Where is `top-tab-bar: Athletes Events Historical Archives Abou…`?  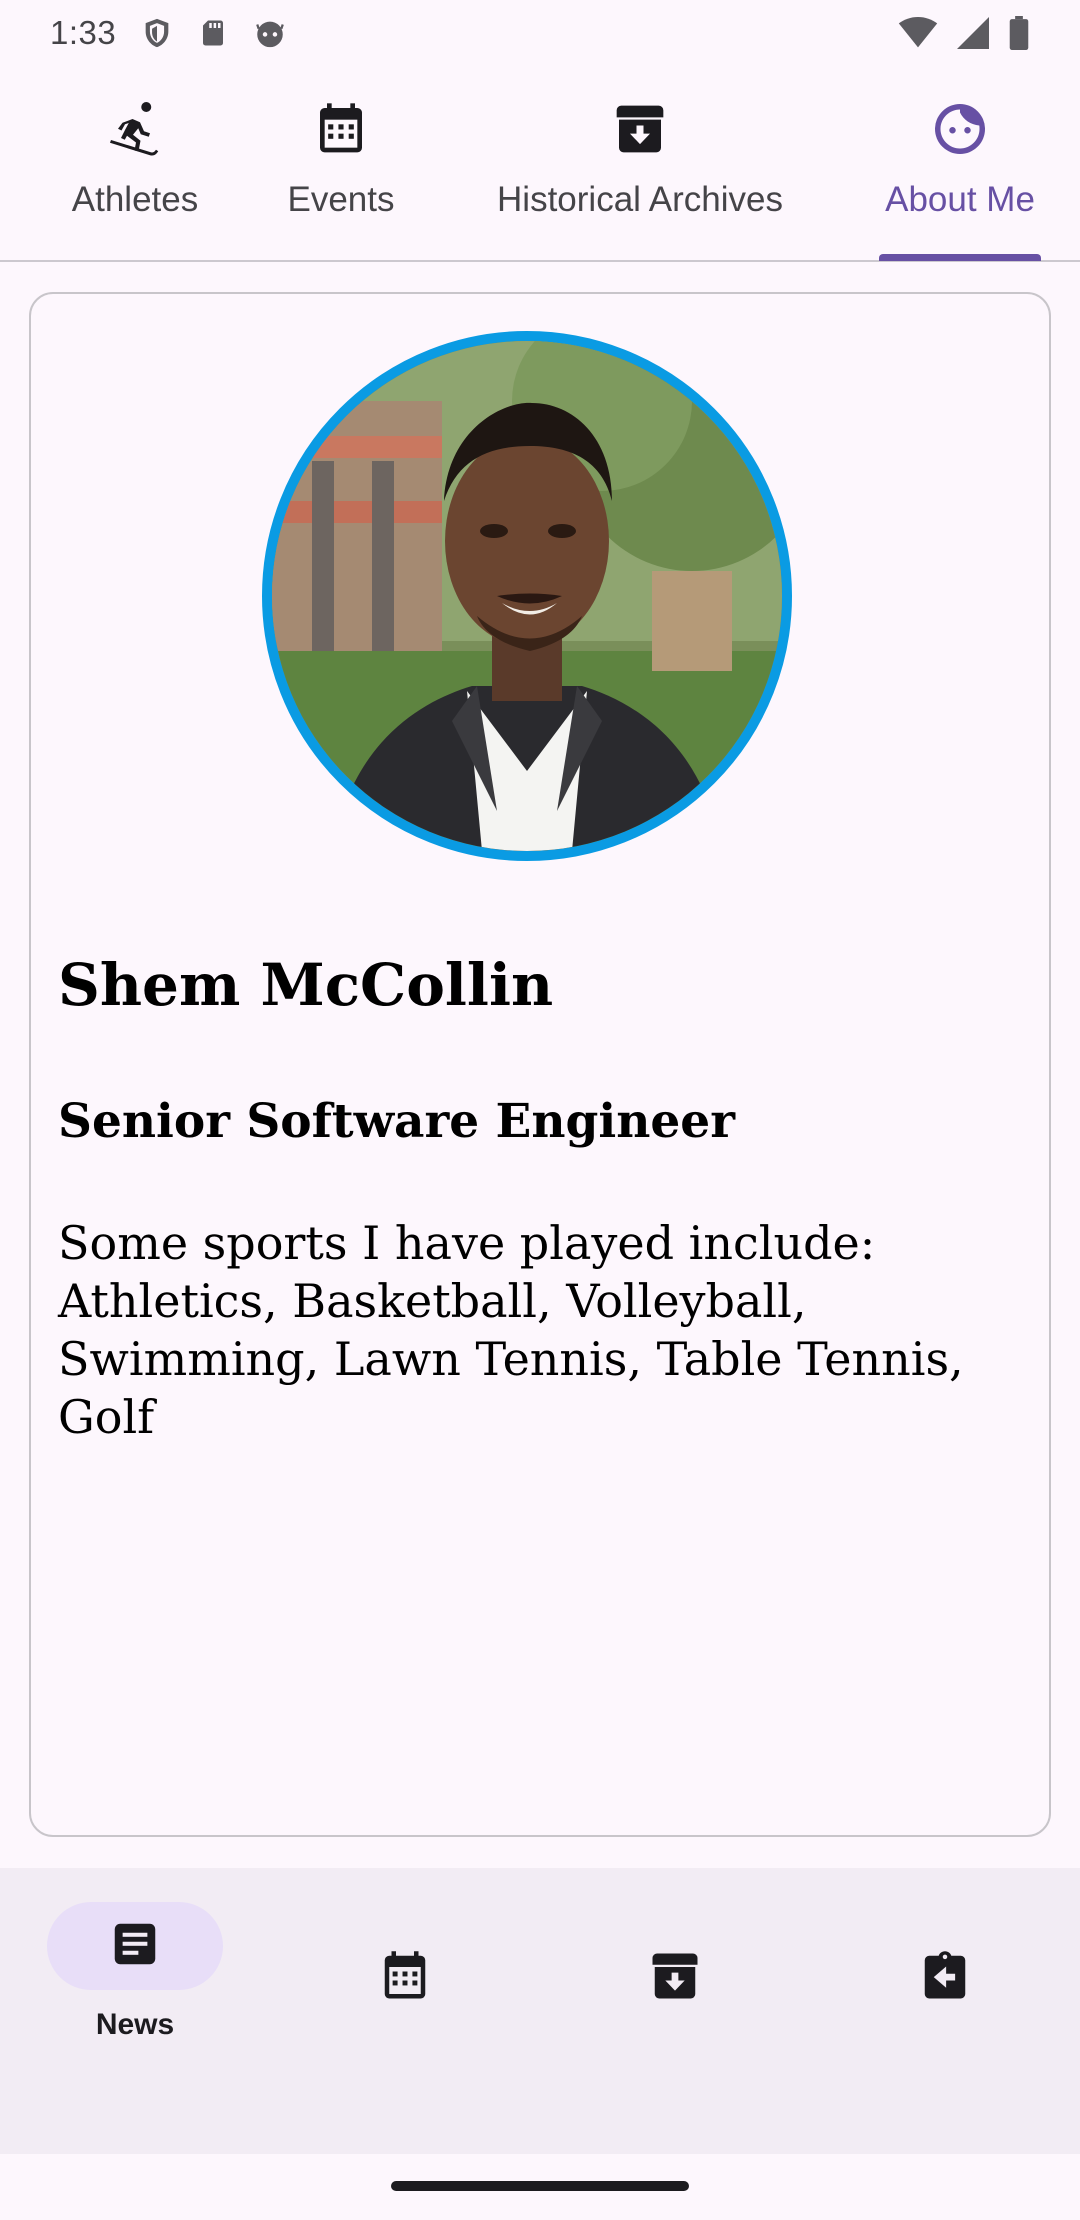 top-tab-bar: Athletes Events Historical Archives Abou… is located at coordinates (540, 164).